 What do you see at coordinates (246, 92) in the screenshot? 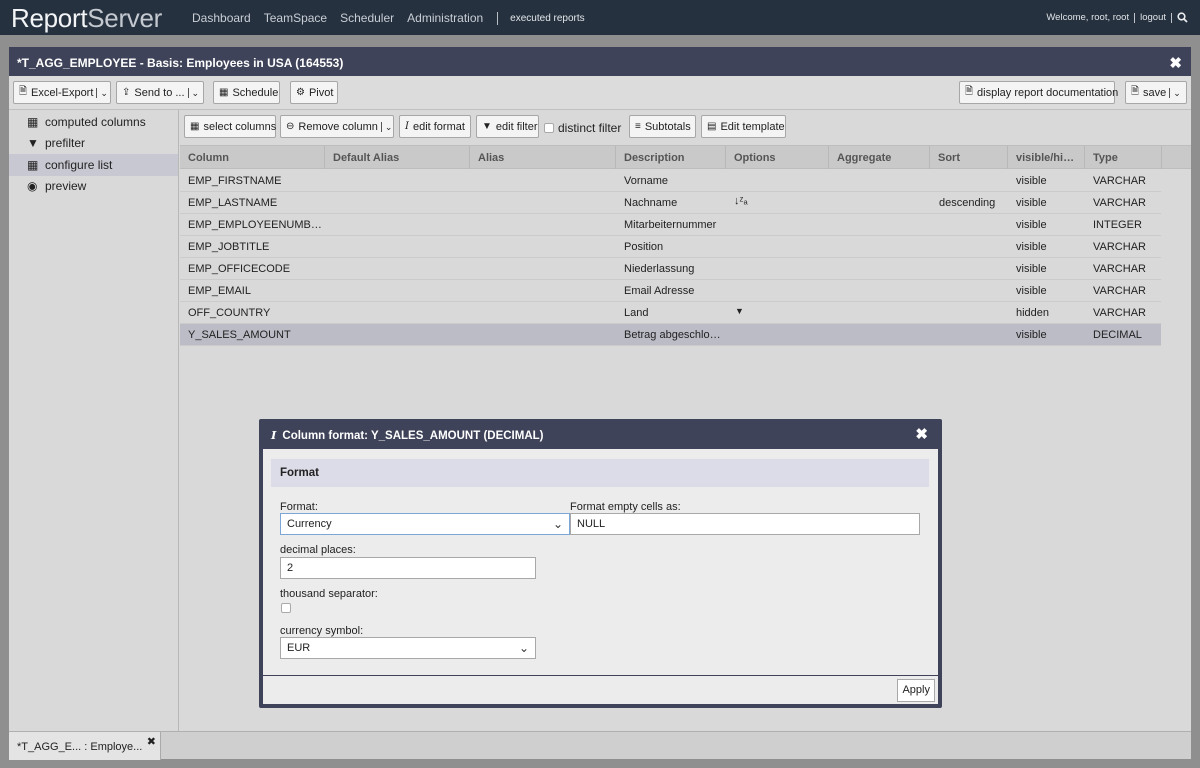
I see `schedule-button: ▦ Schedule` at bounding box center [246, 92].